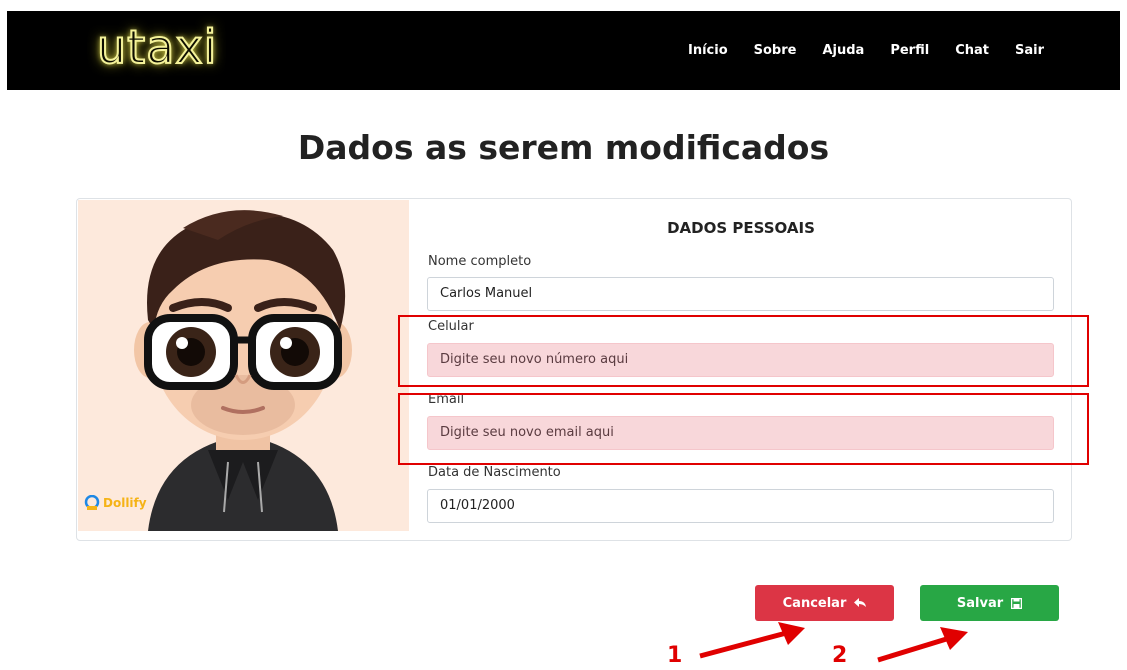  I want to click on dollify-badge: Dollify, so click(115, 503).